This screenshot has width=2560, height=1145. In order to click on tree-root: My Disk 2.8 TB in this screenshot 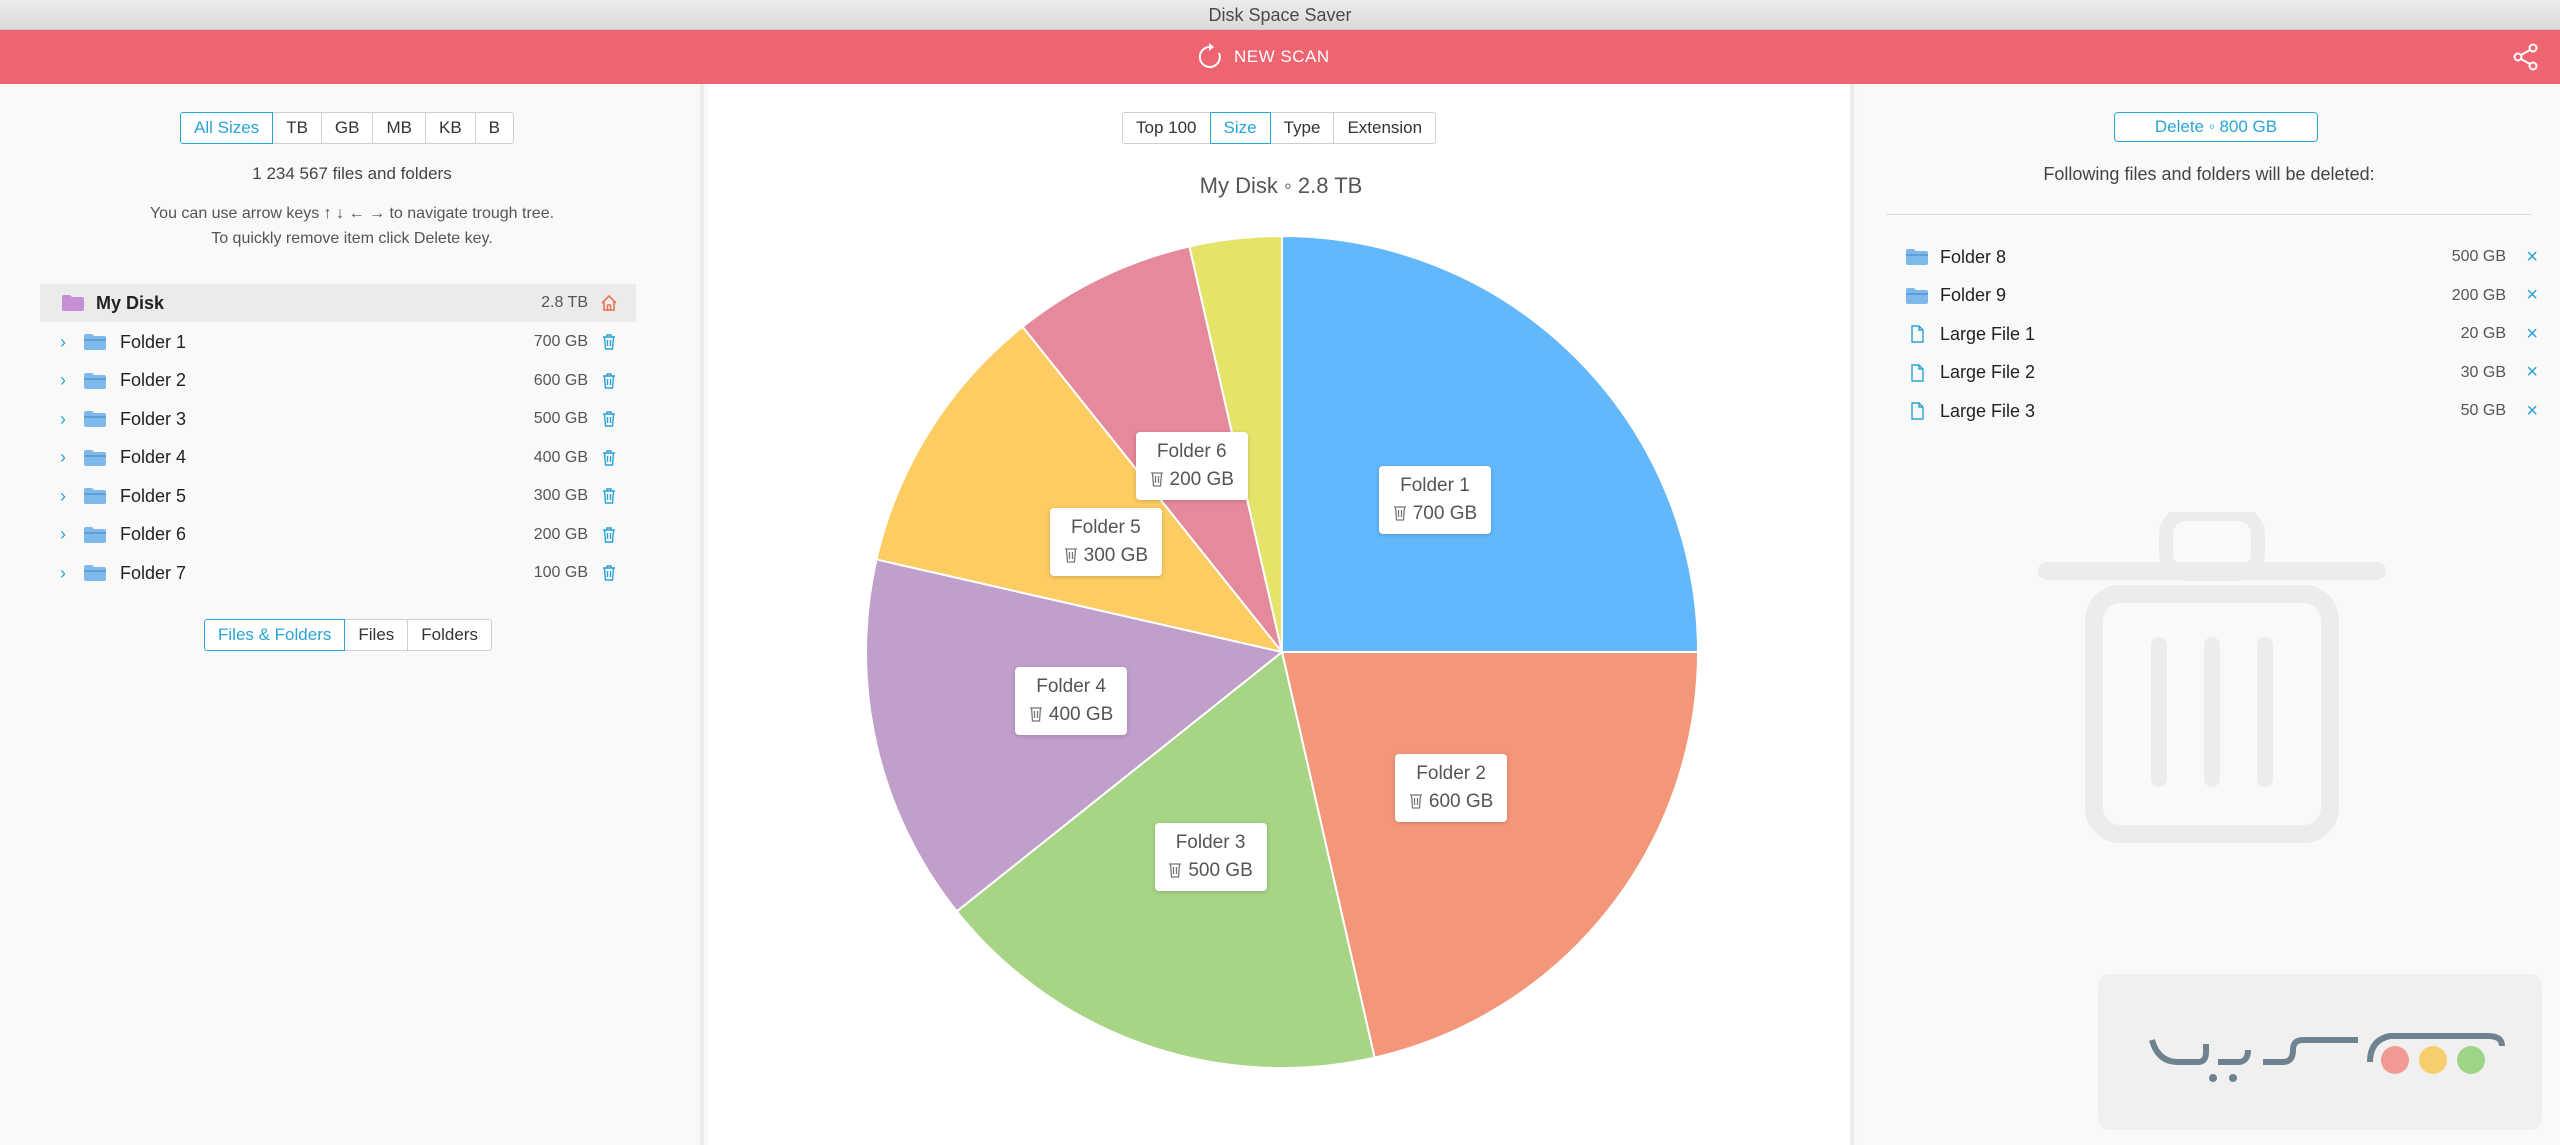, I will do `click(338, 303)`.